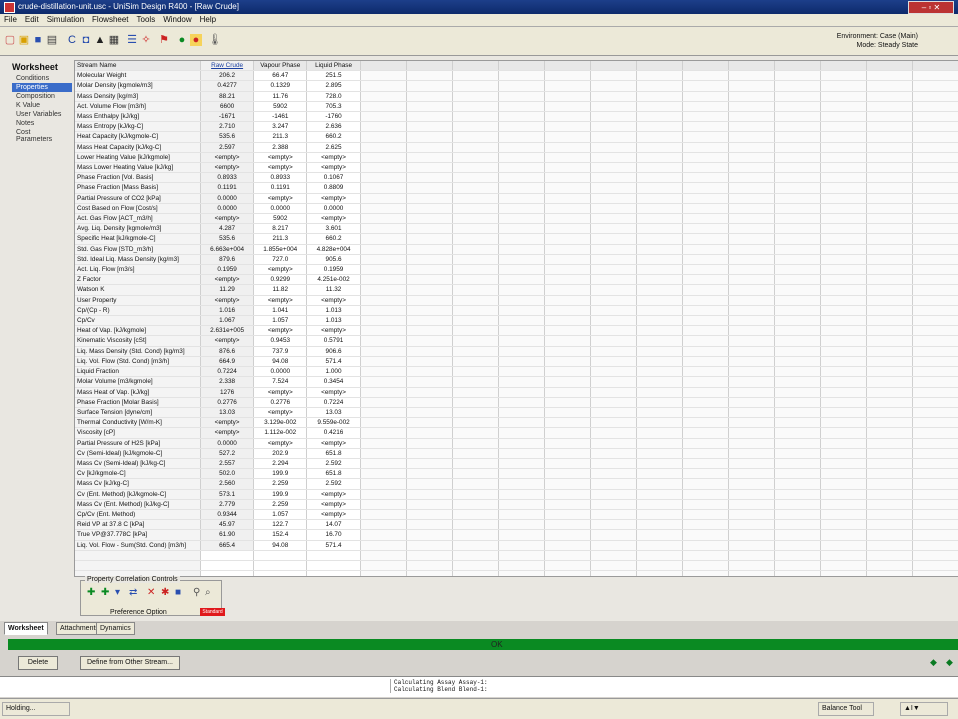 This screenshot has height=719, width=958. I want to click on property-value-cell: 251.5, so click(333, 76).